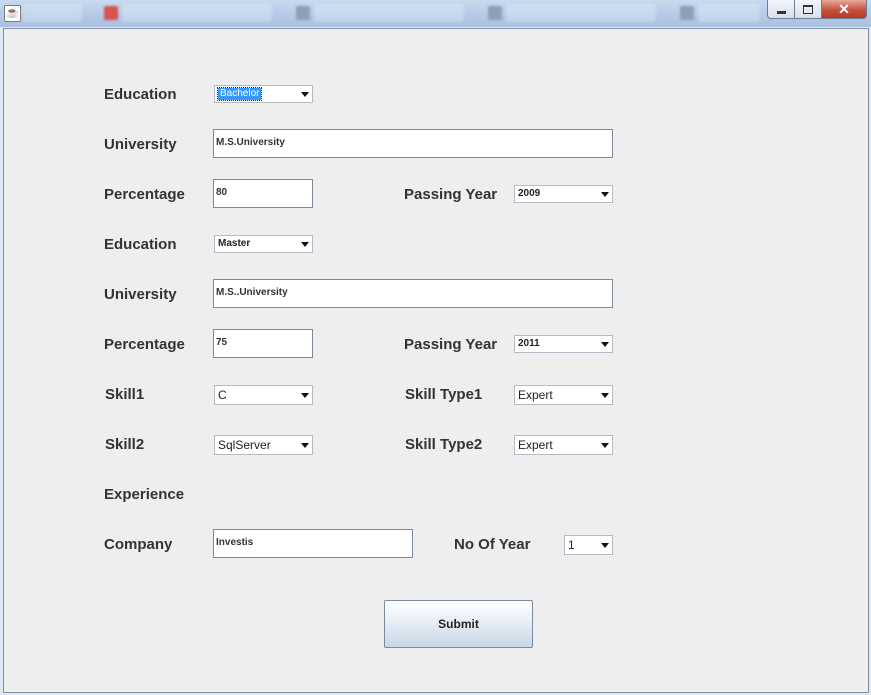  What do you see at coordinates (138, 544) in the screenshot?
I see `company-label: Company` at bounding box center [138, 544].